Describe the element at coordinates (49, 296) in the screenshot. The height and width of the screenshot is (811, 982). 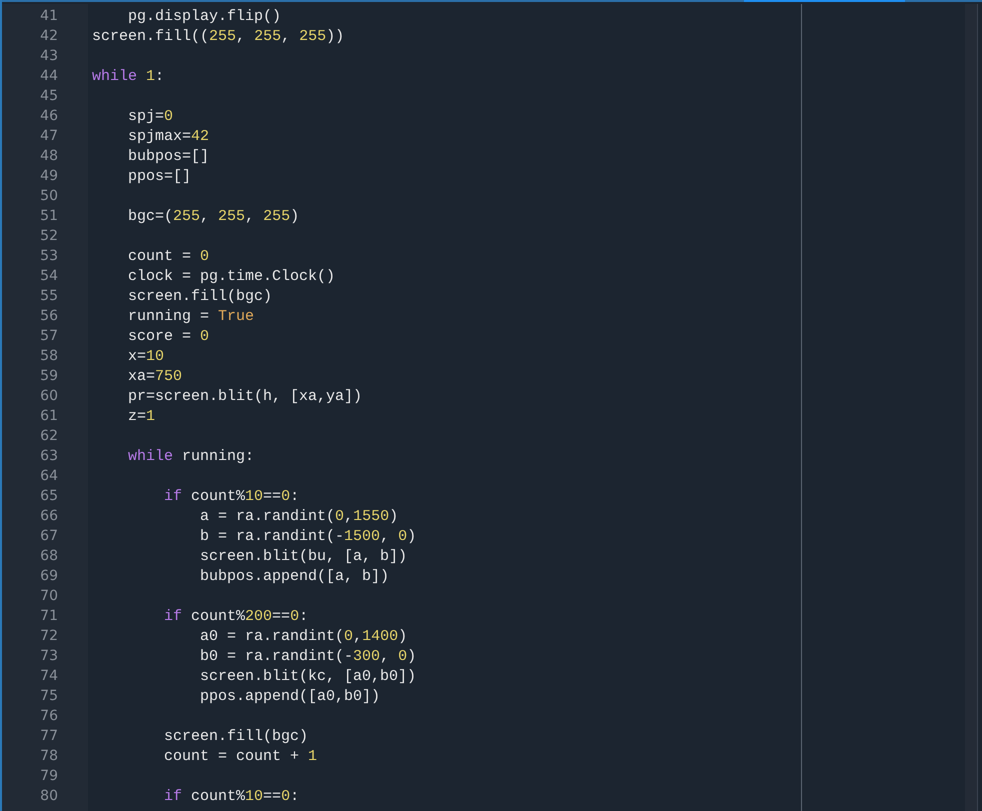
I see `line-number: 55` at that location.